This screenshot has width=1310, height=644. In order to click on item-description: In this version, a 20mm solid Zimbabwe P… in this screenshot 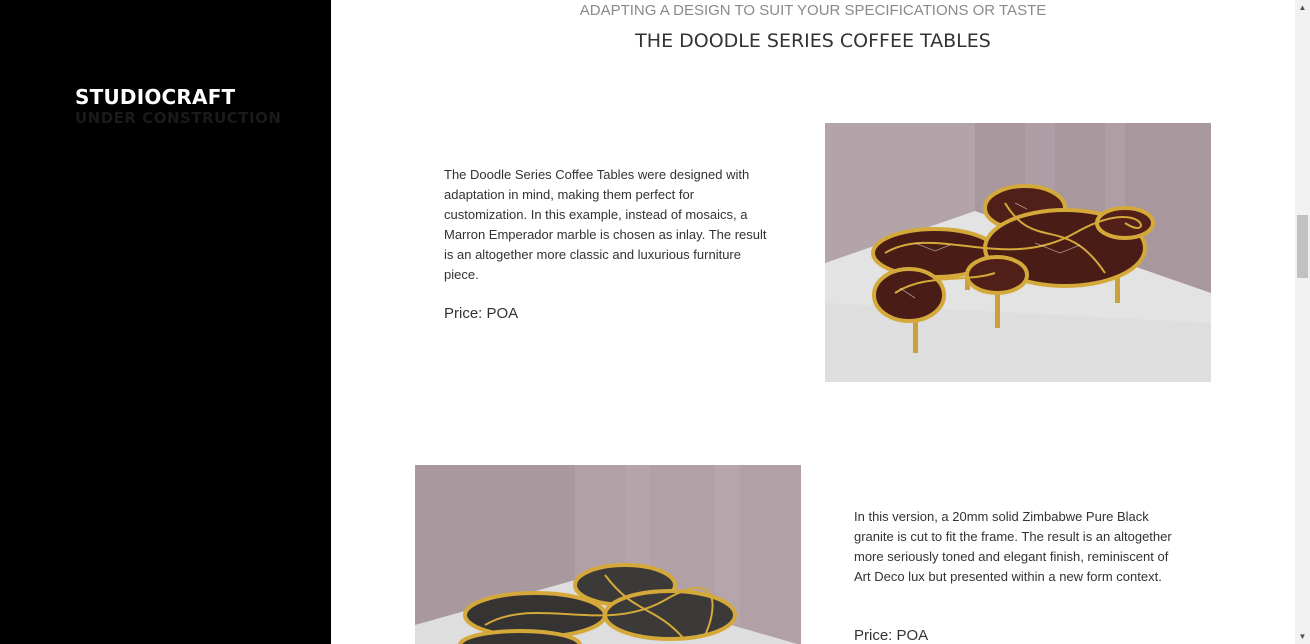, I will do `click(1013, 546)`.